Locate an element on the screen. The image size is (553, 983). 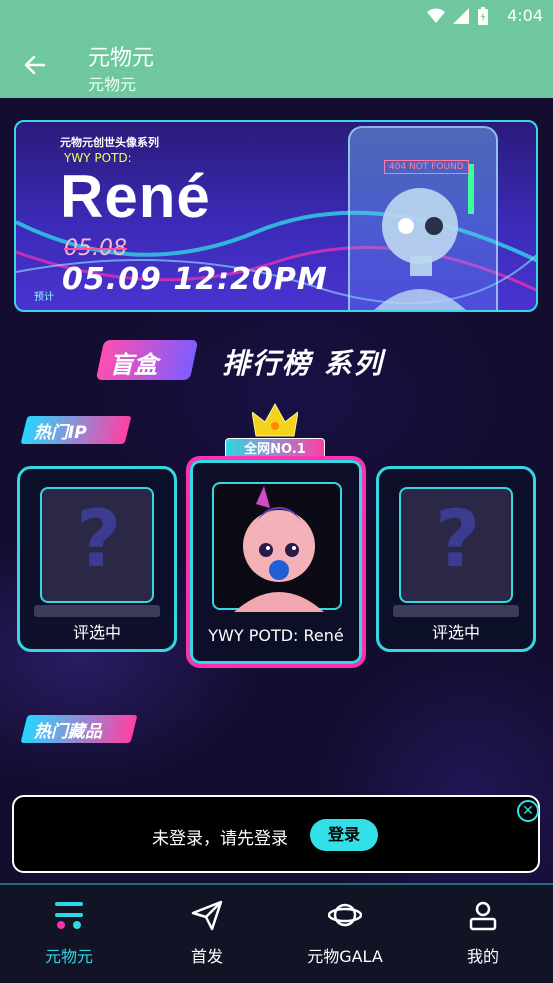
ranking-card-right: ? 评选中 is located at coordinates (456, 559).